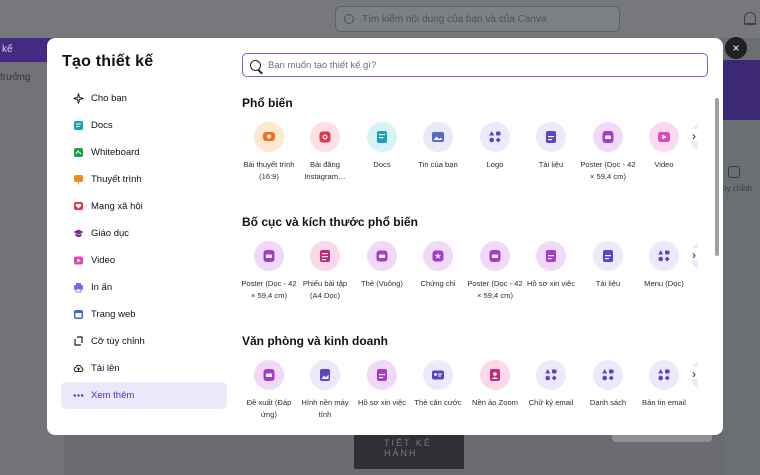  I want to click on zoom-background-icon, so click(495, 375).